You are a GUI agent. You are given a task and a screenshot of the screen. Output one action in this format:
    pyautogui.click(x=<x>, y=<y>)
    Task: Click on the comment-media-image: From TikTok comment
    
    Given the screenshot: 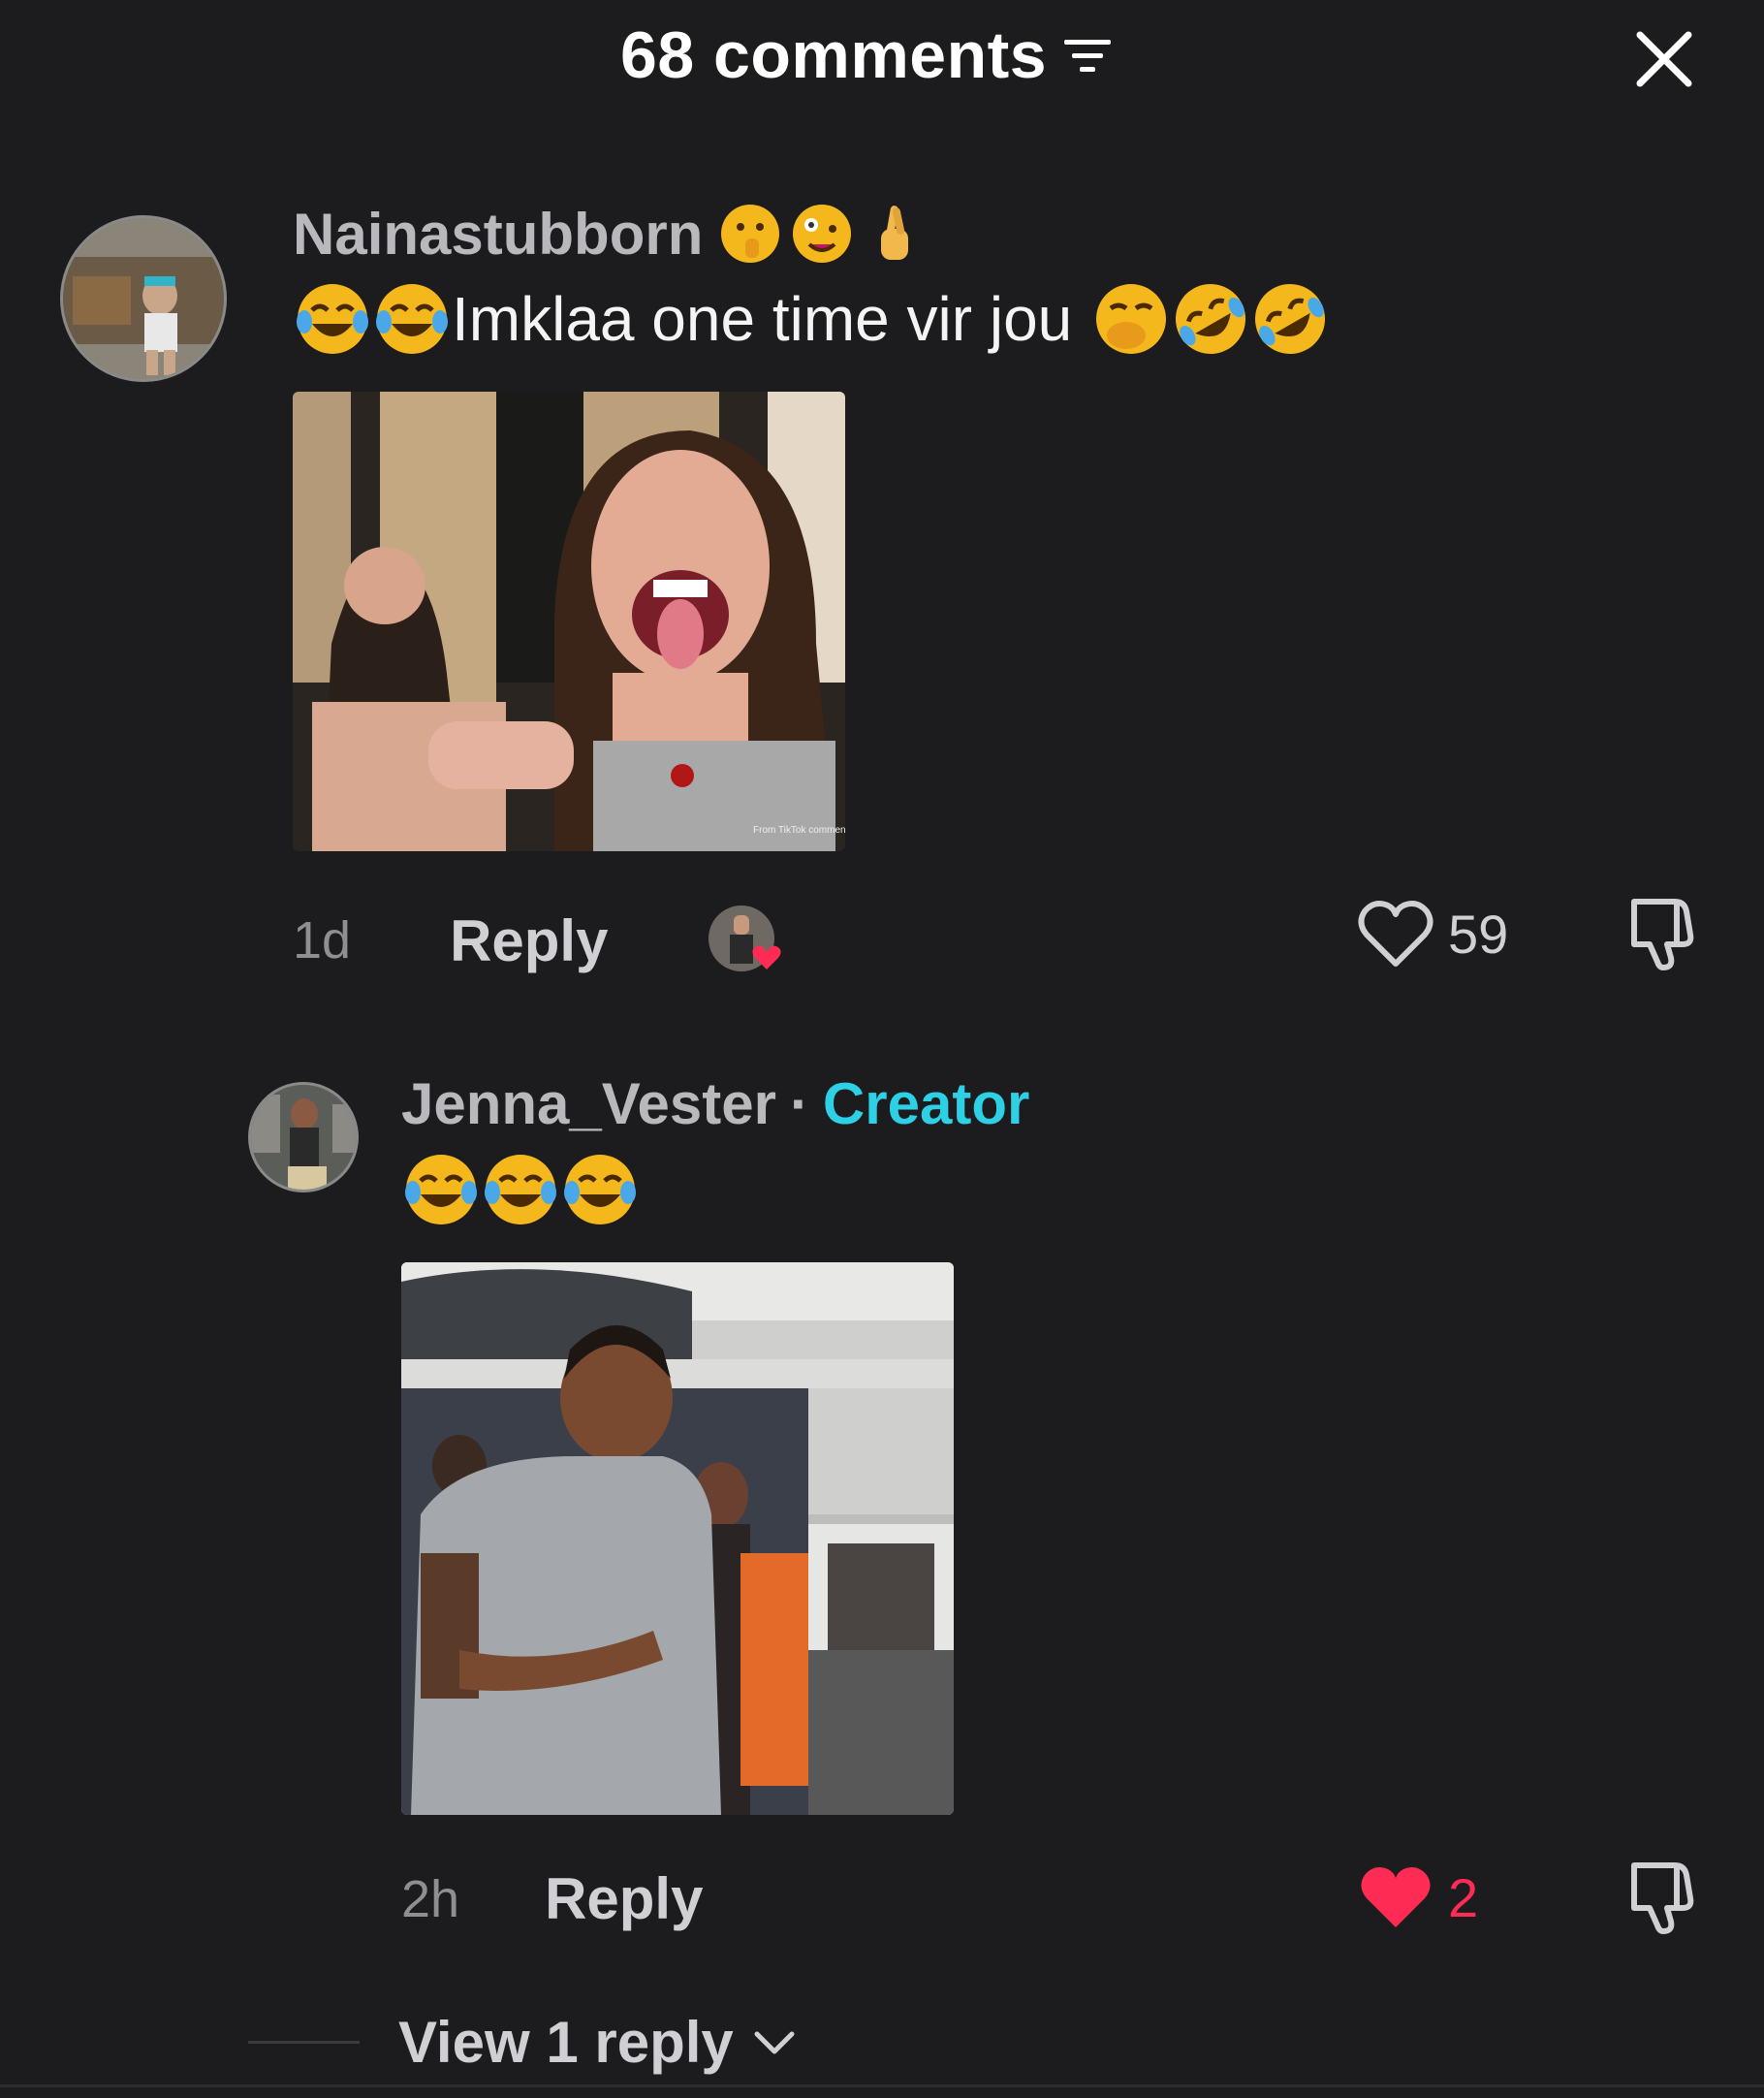 What is the action you would take?
    pyautogui.click(x=569, y=621)
    